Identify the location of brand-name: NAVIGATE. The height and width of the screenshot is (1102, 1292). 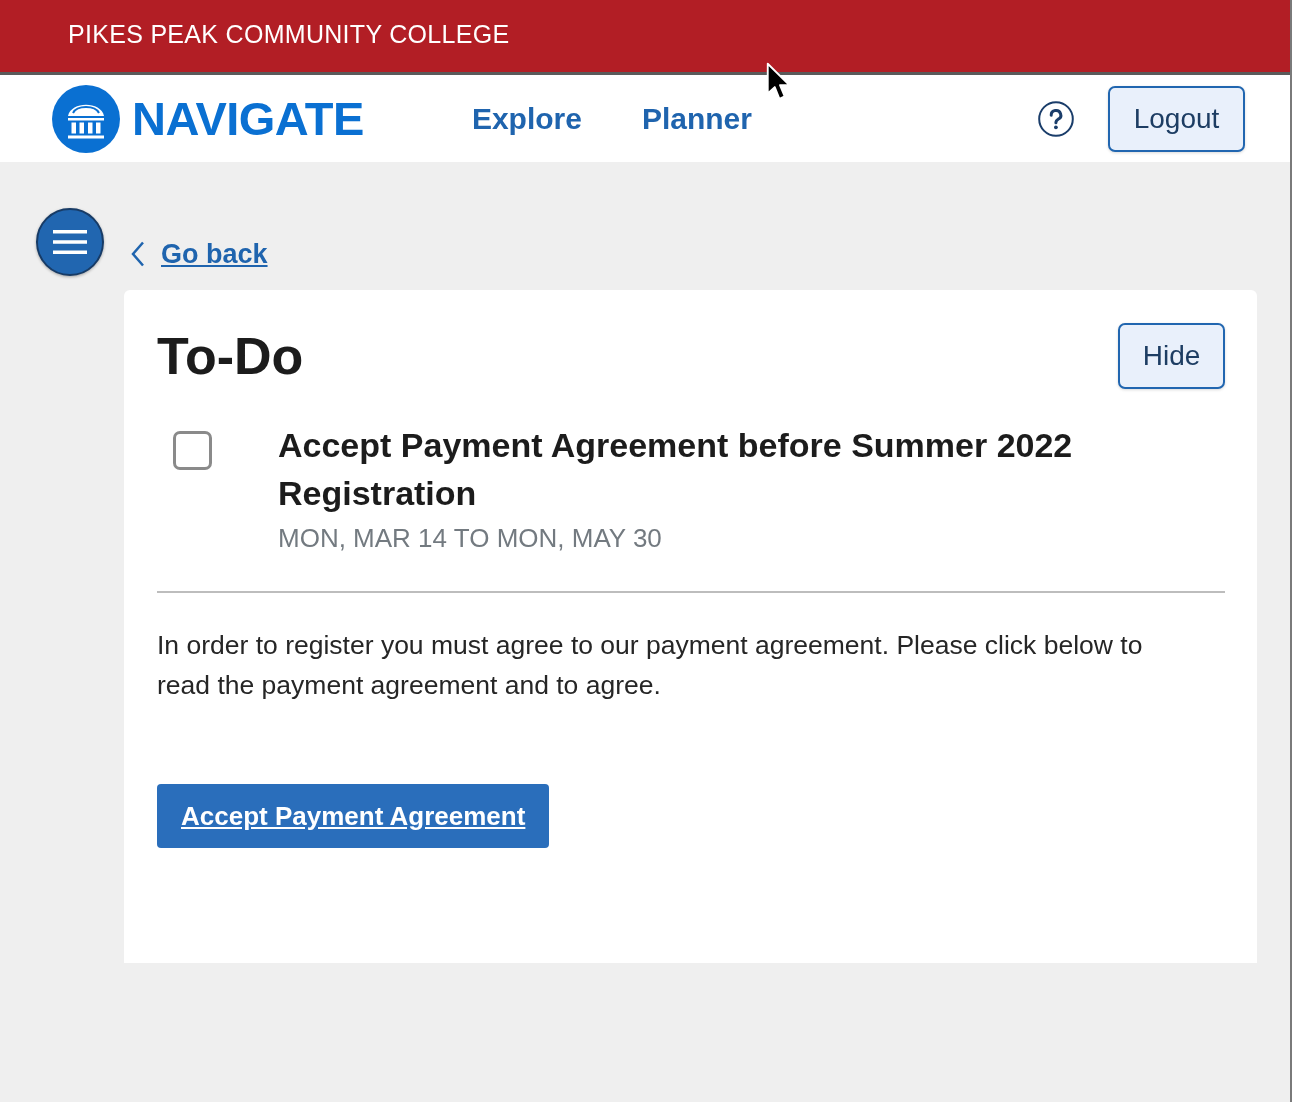
(248, 118).